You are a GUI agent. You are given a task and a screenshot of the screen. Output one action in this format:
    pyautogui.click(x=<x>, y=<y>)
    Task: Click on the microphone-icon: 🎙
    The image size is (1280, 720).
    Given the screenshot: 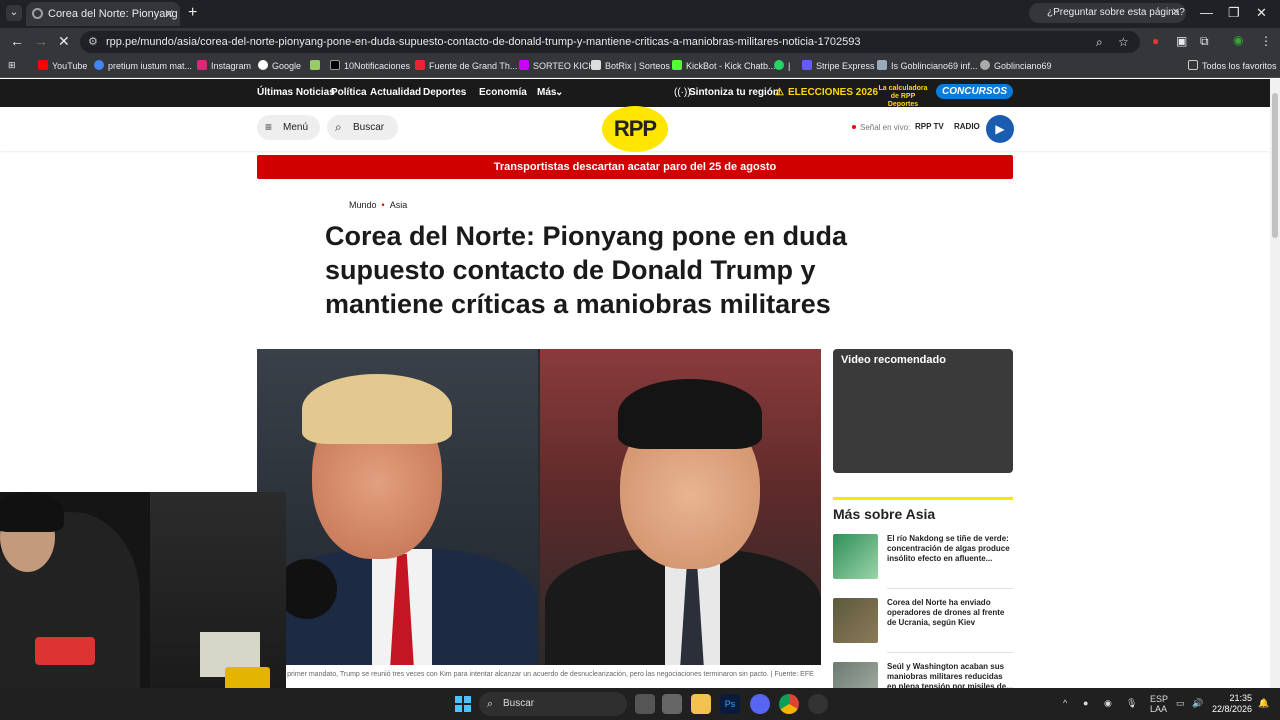 What is the action you would take?
    pyautogui.click(x=1131, y=703)
    